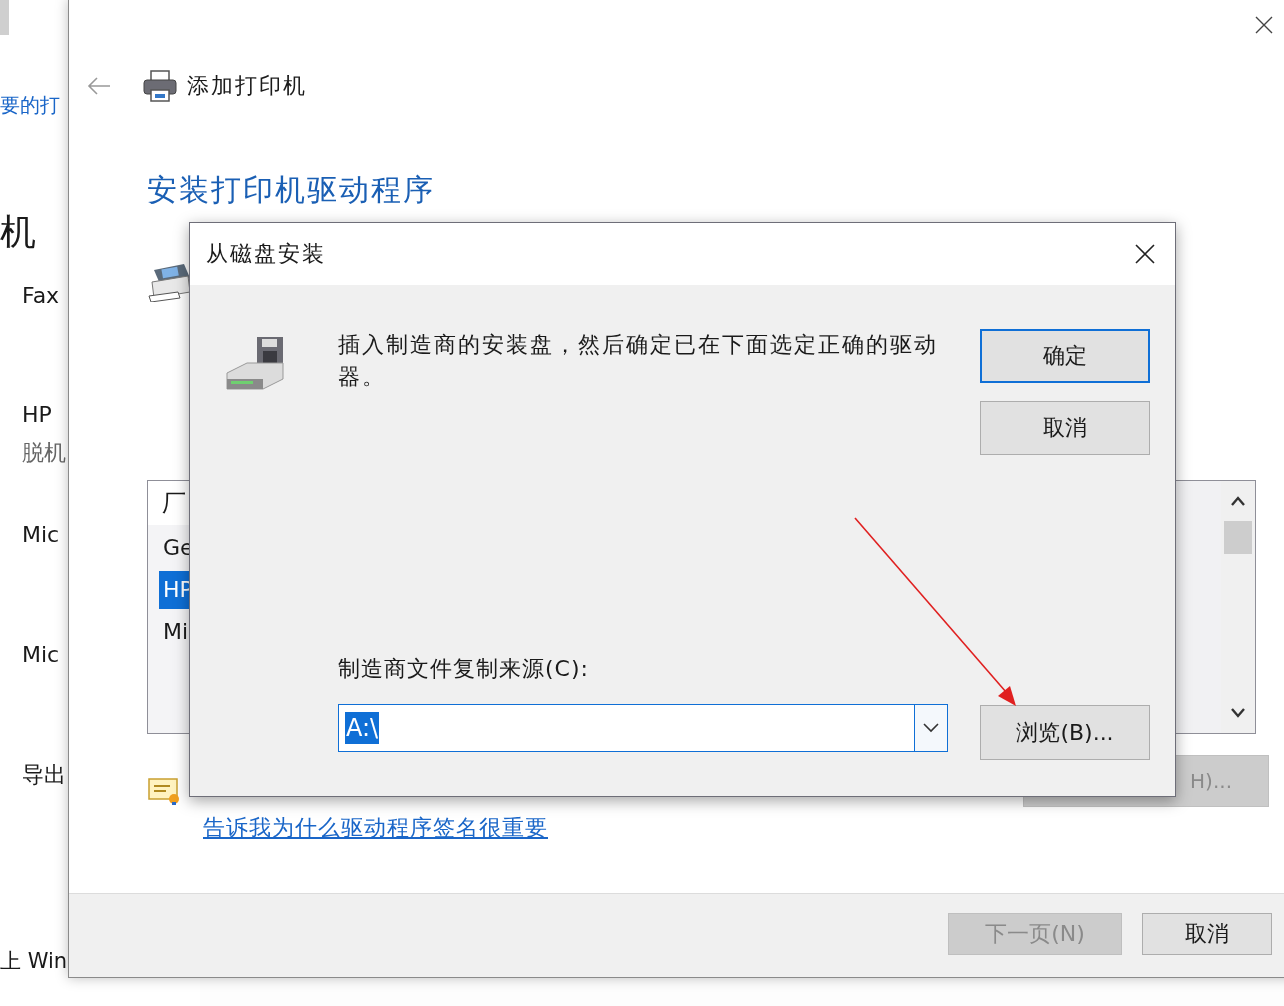 This screenshot has width=1284, height=1006. What do you see at coordinates (34, 961) in the screenshot?
I see `list-text: 上 Win` at bounding box center [34, 961].